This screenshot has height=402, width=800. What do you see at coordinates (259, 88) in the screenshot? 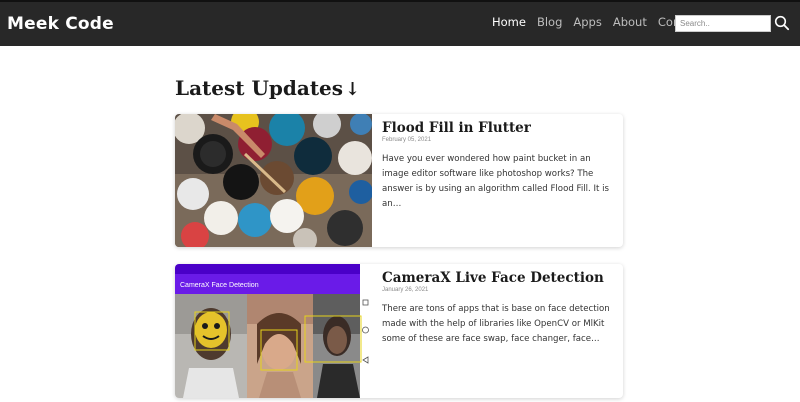
I see `section-title-text: Latest Updates` at bounding box center [259, 88].